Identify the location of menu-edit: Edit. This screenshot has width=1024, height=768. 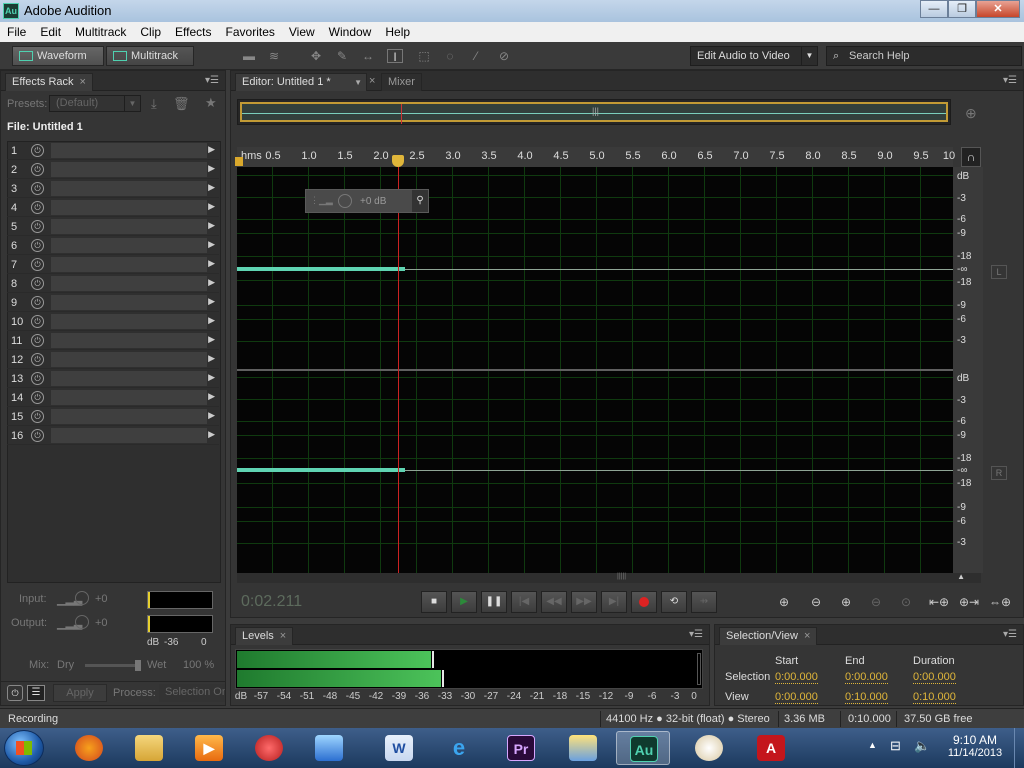
(50, 32).